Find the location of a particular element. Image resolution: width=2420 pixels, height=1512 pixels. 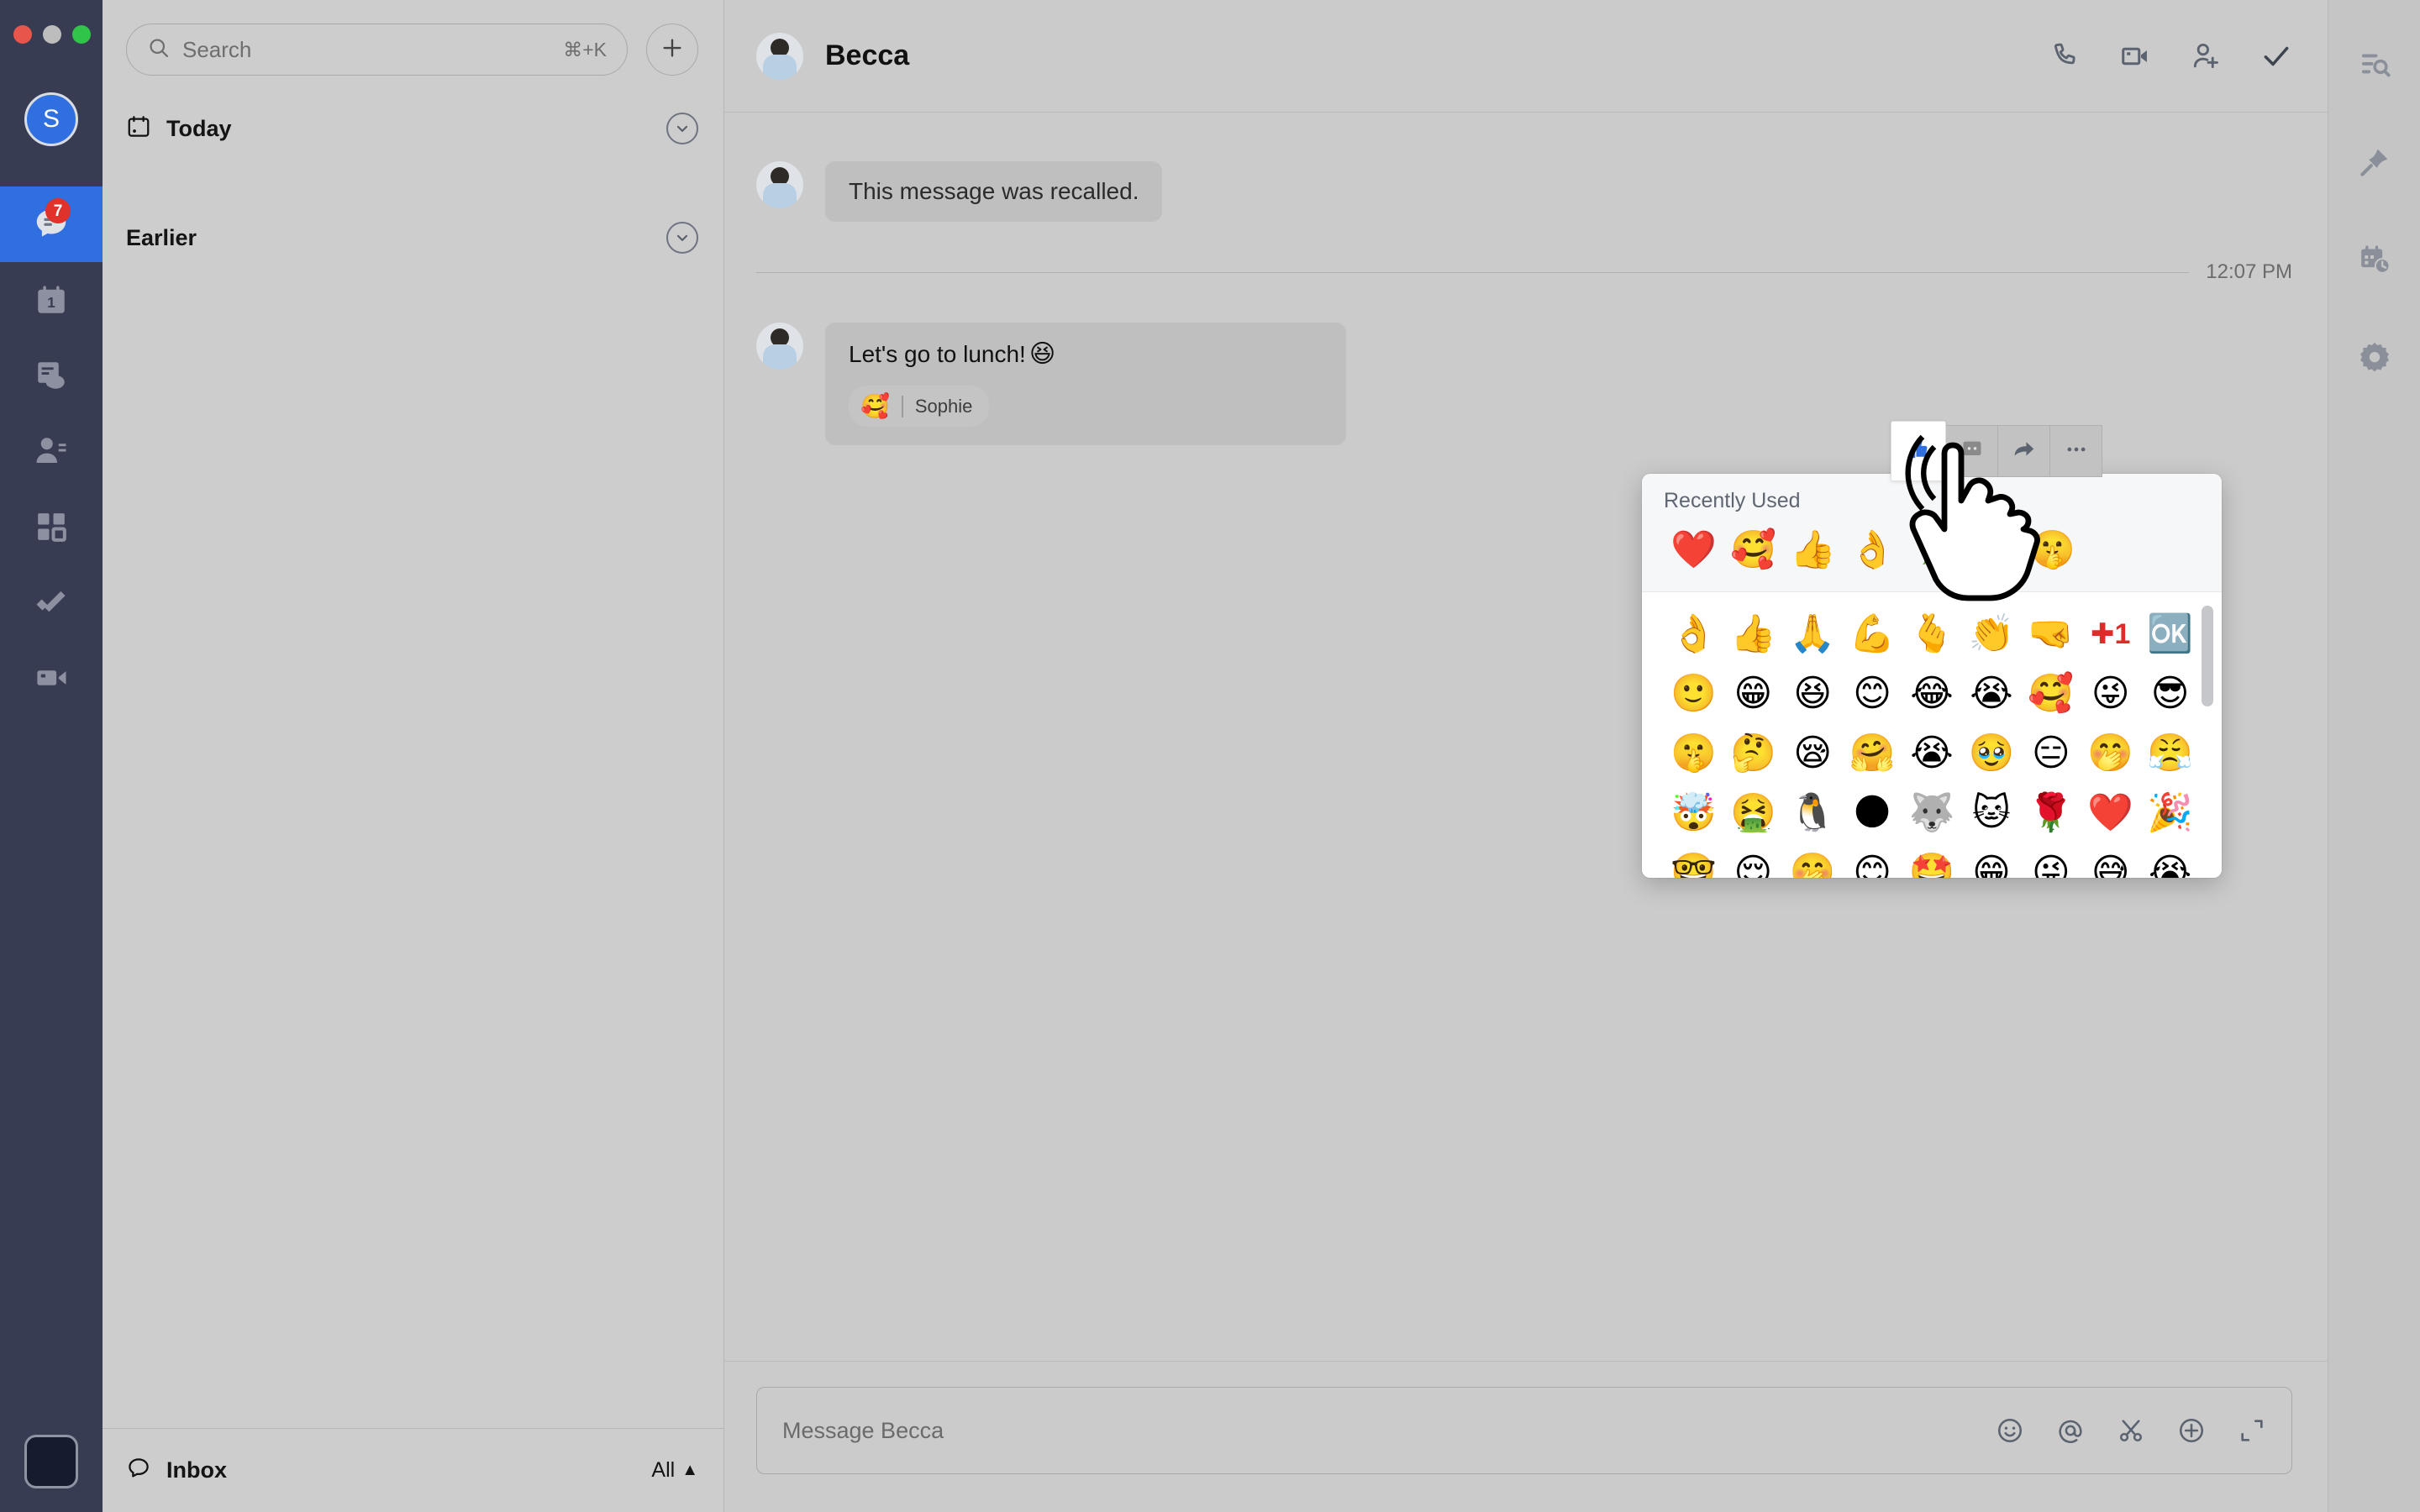

emoji-cell: 🤜 is located at coordinates (2051, 634).